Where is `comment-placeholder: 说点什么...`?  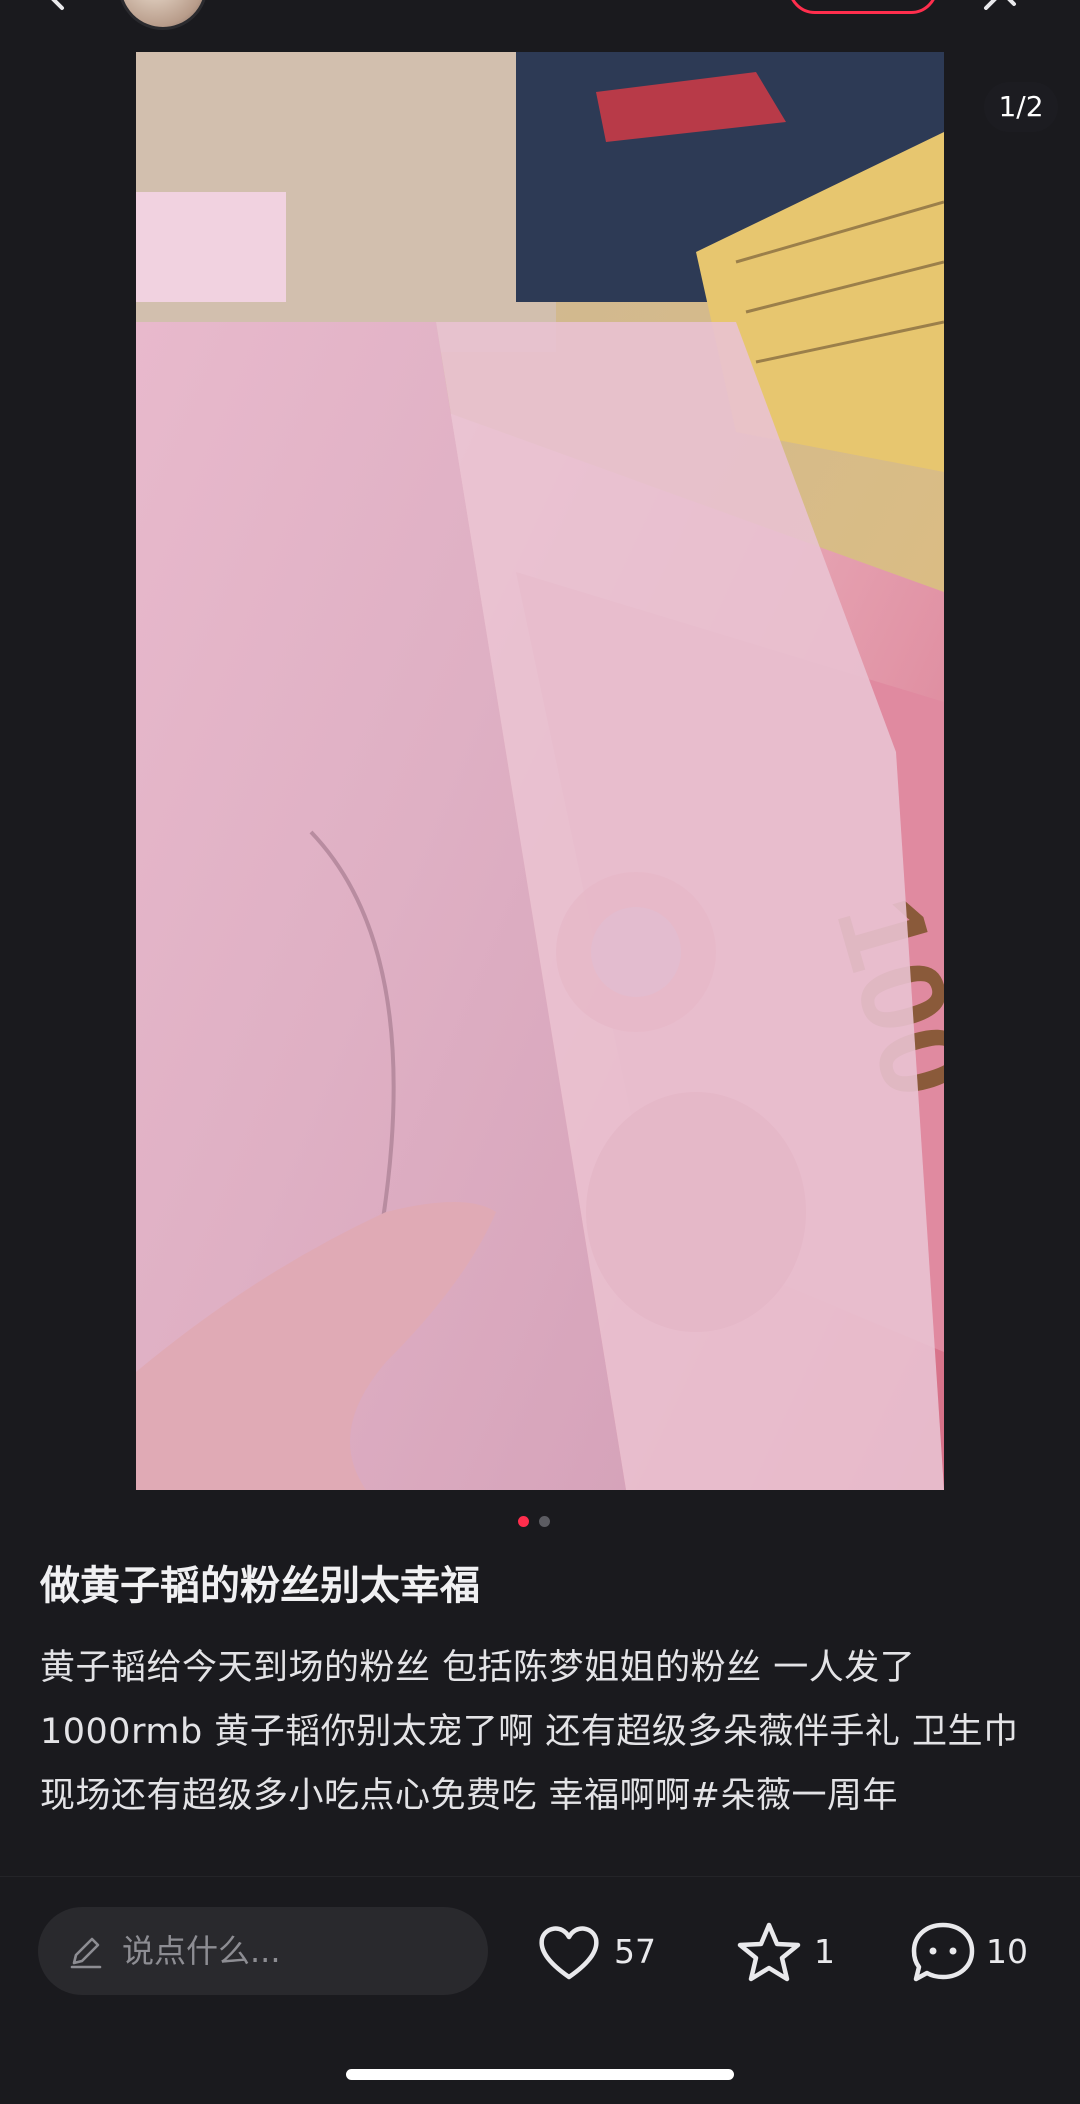
comment-placeholder: 说点什么... is located at coordinates (201, 1951).